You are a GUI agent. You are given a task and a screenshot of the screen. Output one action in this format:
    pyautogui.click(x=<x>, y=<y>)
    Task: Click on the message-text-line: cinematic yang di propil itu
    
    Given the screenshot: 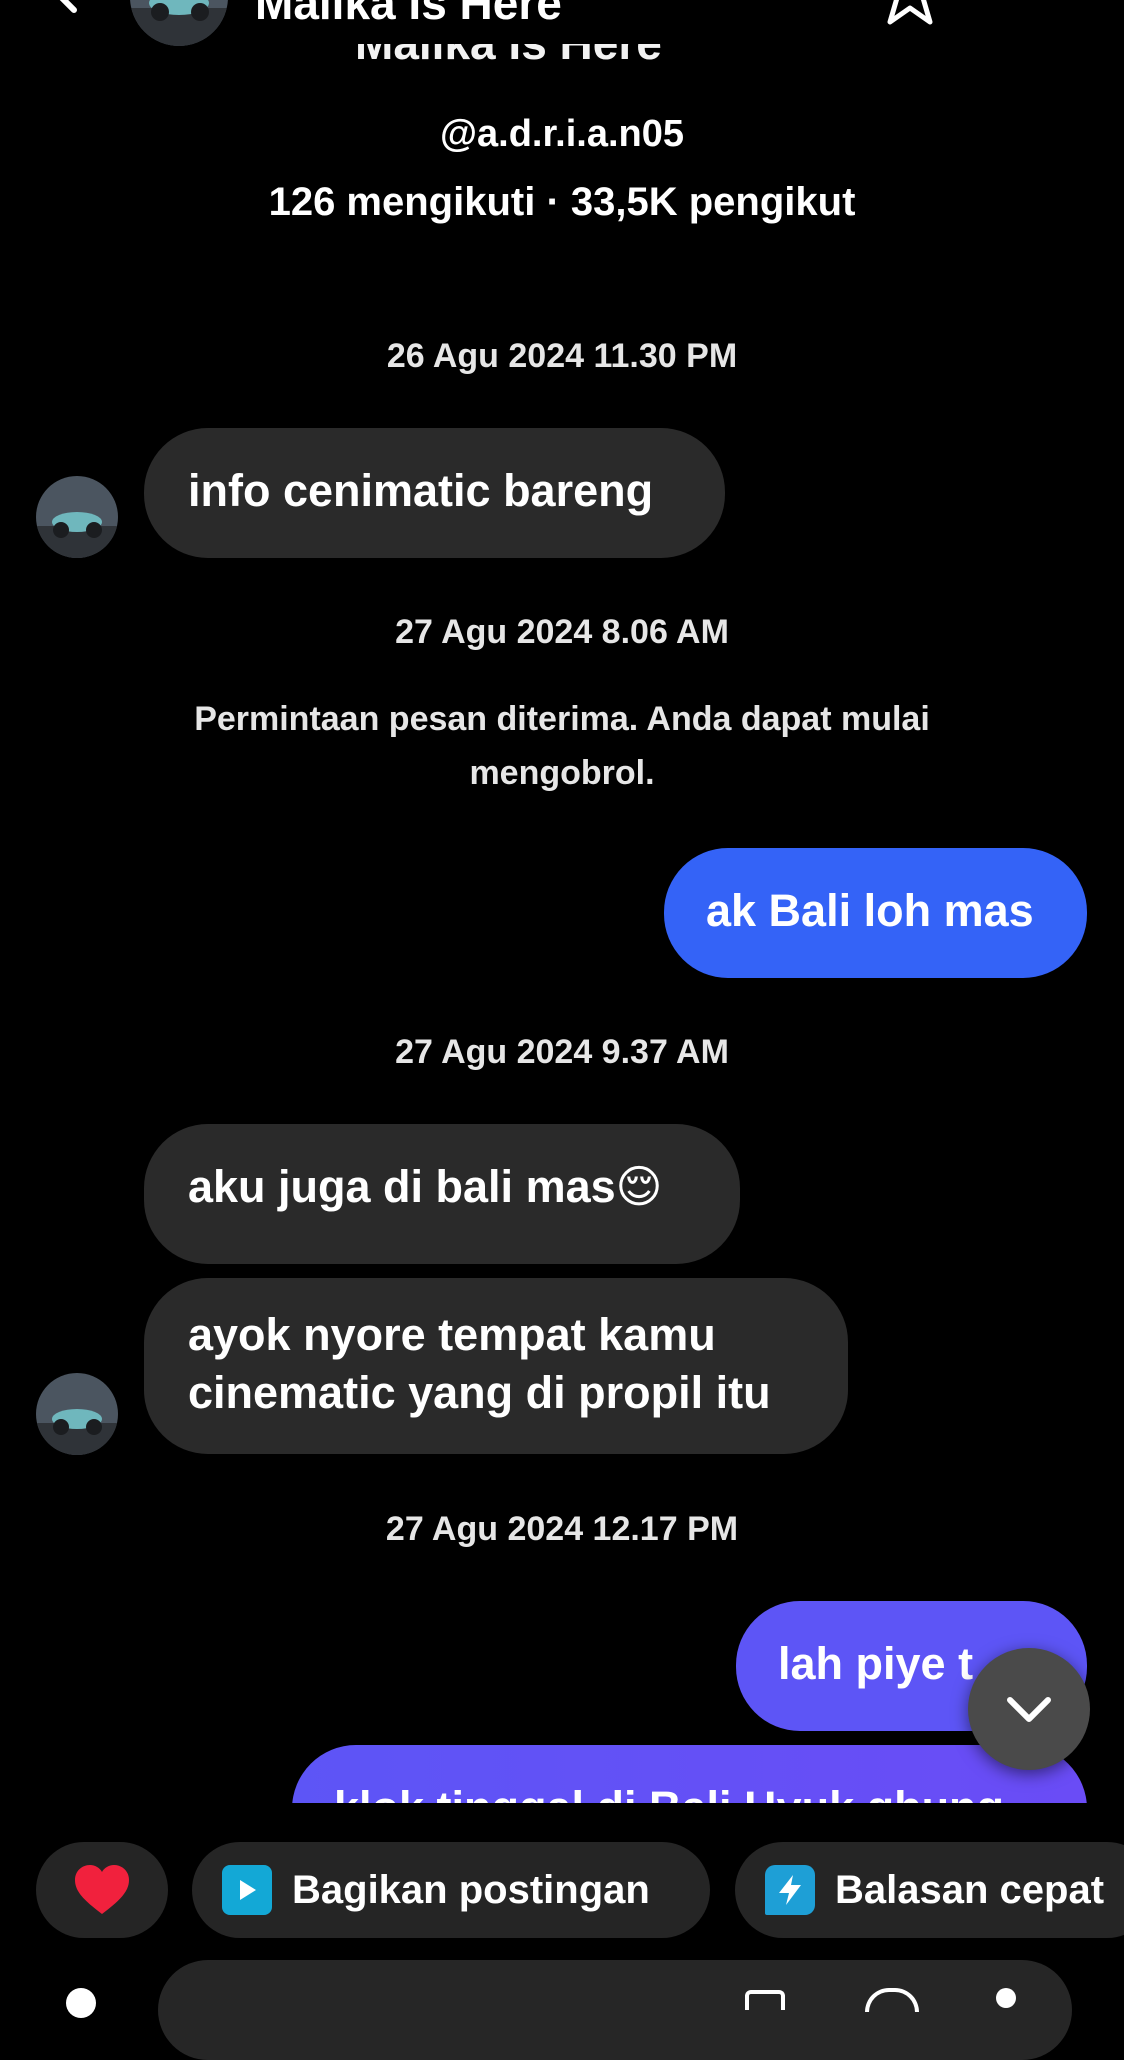 What is the action you would take?
    pyautogui.click(x=479, y=1392)
    